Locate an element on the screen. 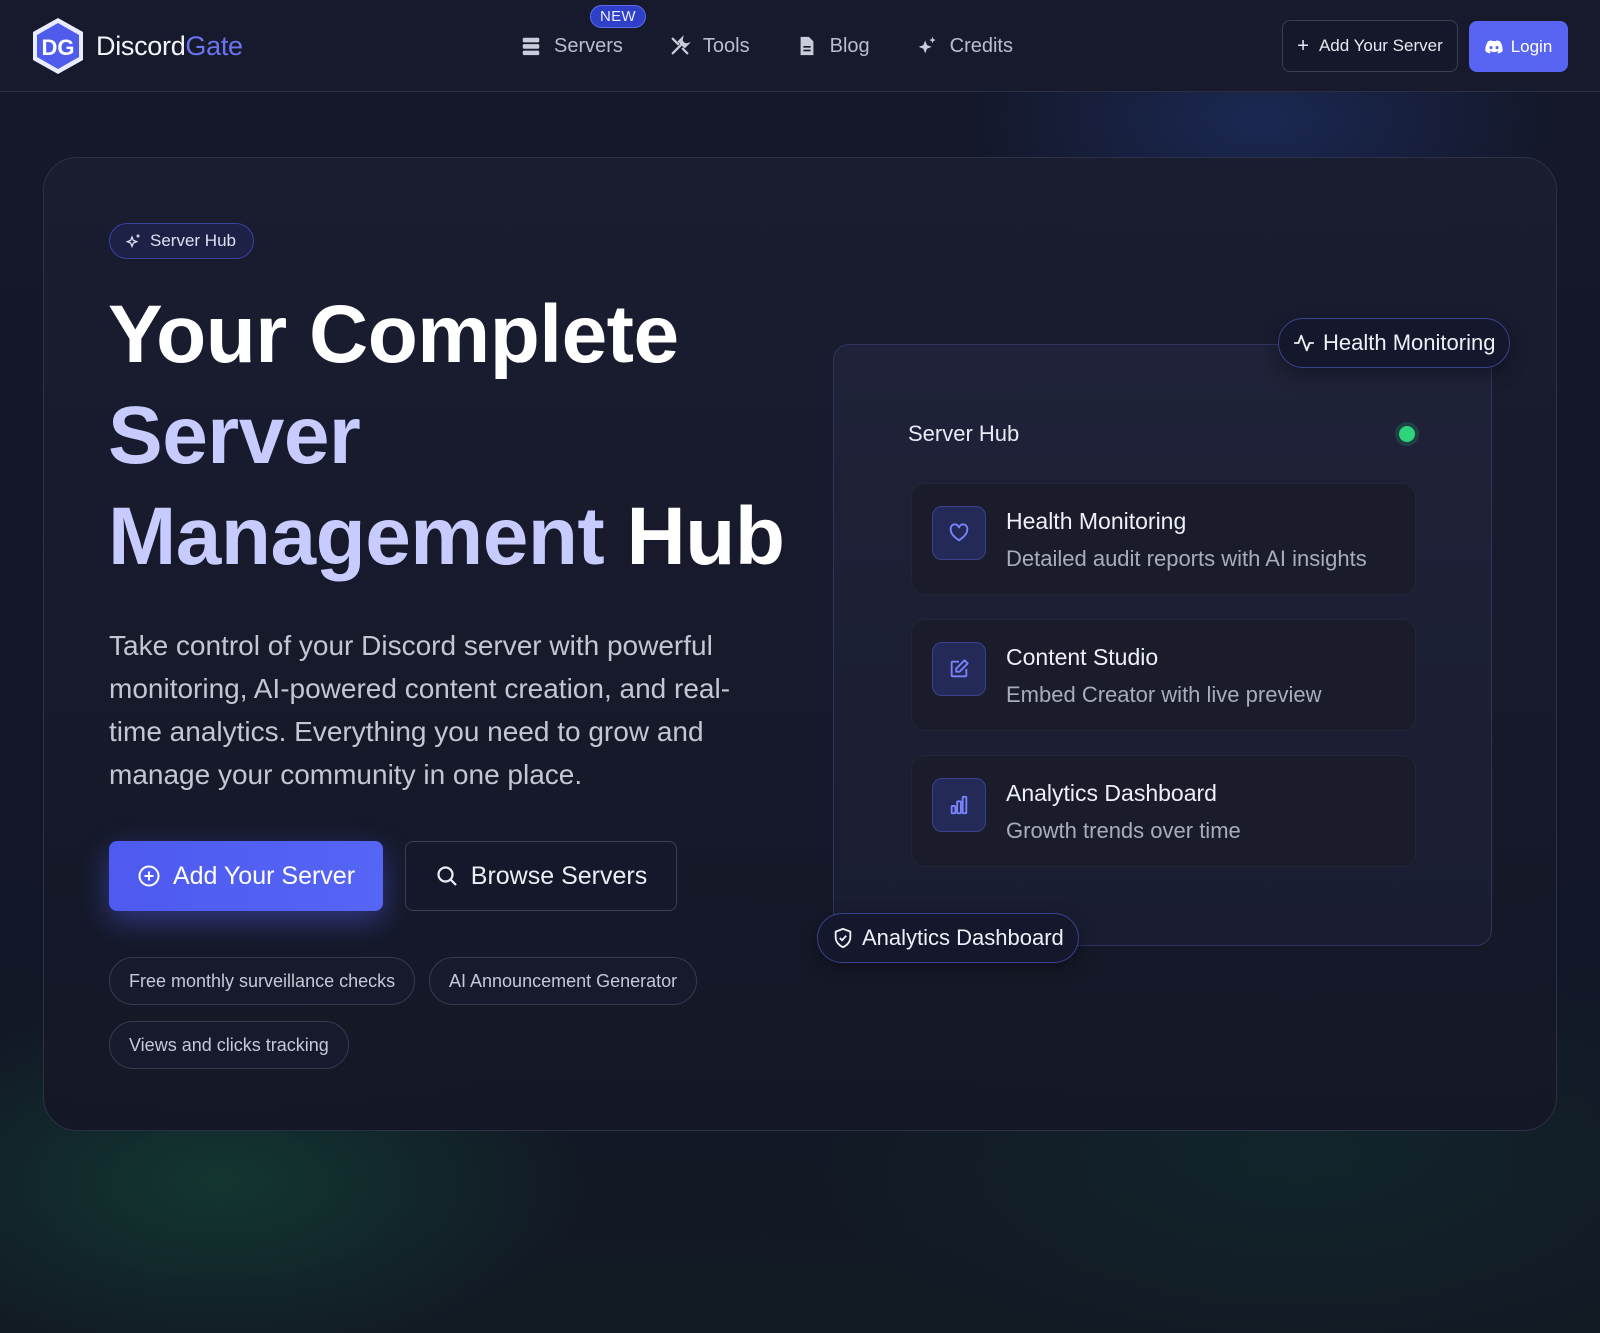  panel-title: Server Hub is located at coordinates (964, 433).